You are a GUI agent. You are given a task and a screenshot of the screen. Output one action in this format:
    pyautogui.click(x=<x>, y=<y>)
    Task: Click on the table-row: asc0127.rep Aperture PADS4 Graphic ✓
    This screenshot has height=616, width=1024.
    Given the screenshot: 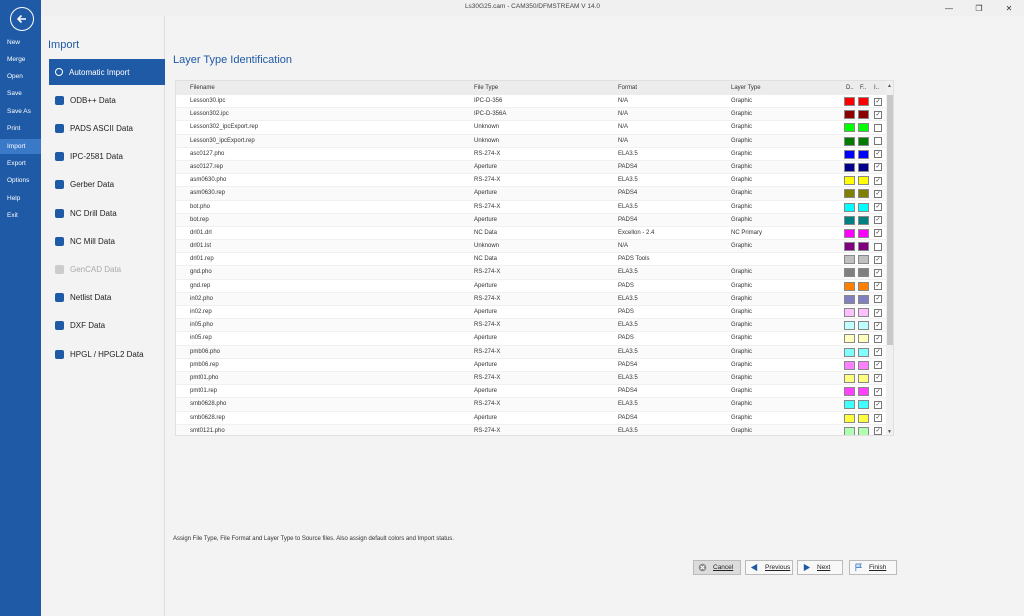 What is the action you would take?
    pyautogui.click(x=531, y=167)
    